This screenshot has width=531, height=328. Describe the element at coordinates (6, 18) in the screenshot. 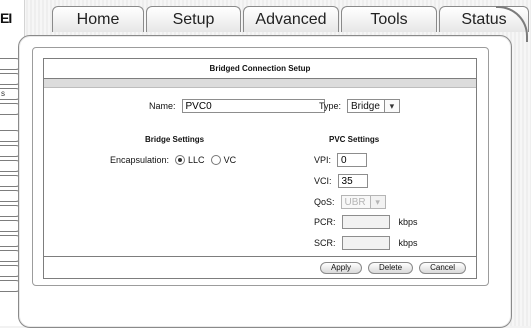

I see `brand-fragment: EI` at that location.